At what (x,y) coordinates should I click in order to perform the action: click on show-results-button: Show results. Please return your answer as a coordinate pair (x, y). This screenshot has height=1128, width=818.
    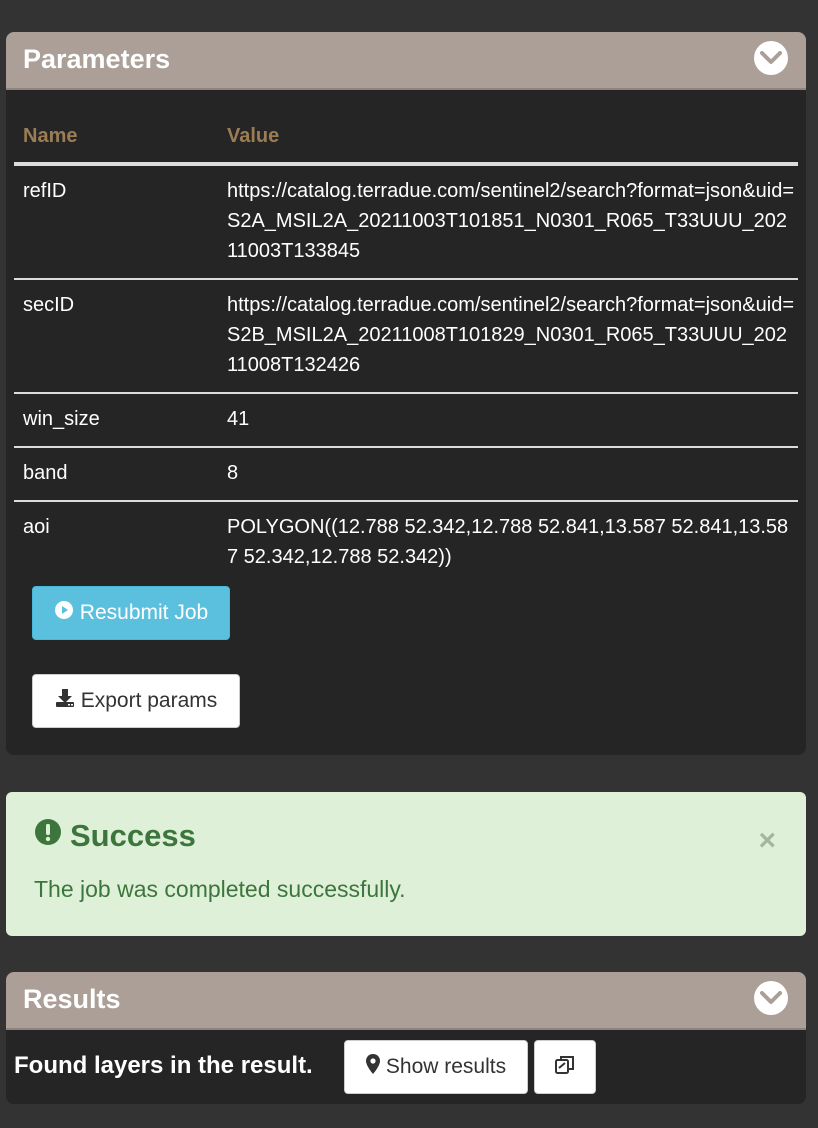
    Looking at the image, I should click on (436, 1067).